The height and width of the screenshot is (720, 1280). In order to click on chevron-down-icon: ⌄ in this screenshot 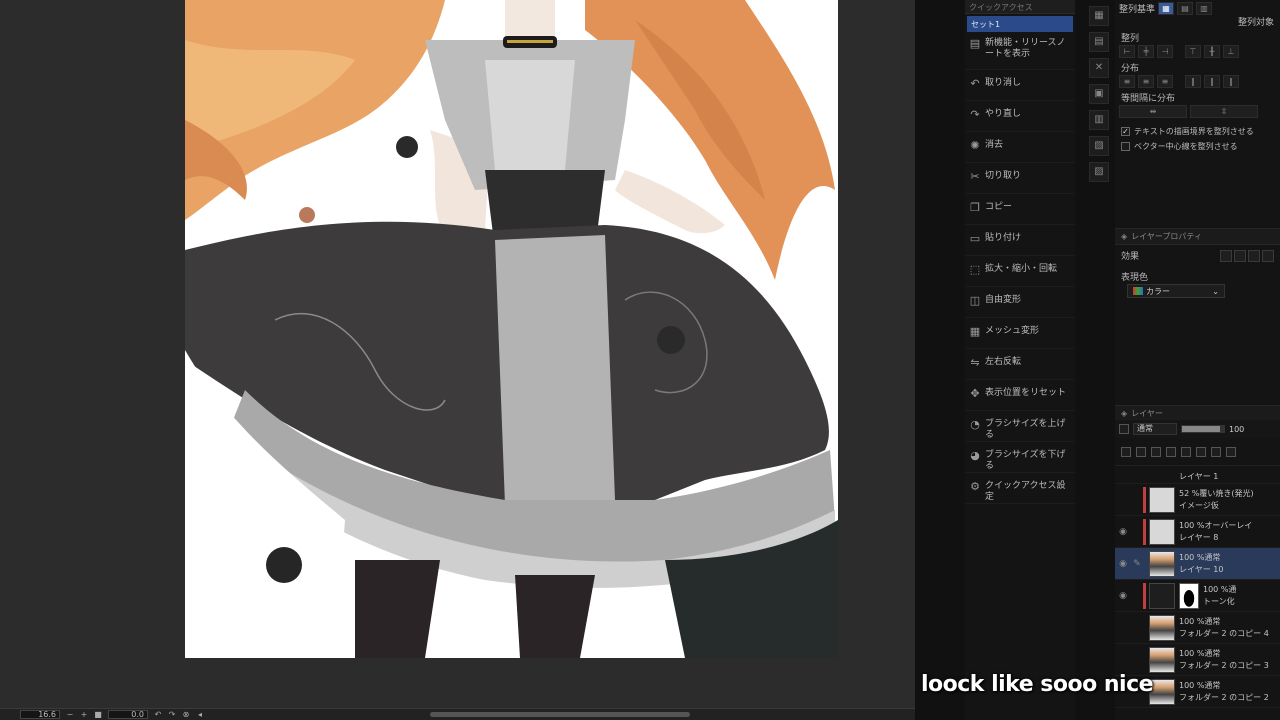, I will do `click(1215, 291)`.